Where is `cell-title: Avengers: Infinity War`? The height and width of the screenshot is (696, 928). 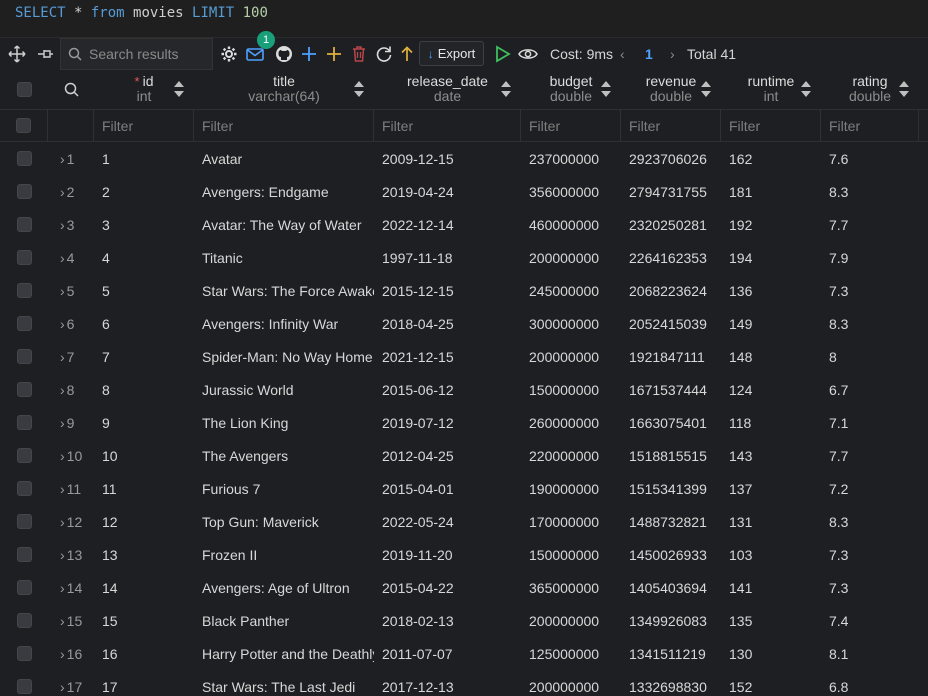
cell-title: Avengers: Infinity War is located at coordinates (284, 323).